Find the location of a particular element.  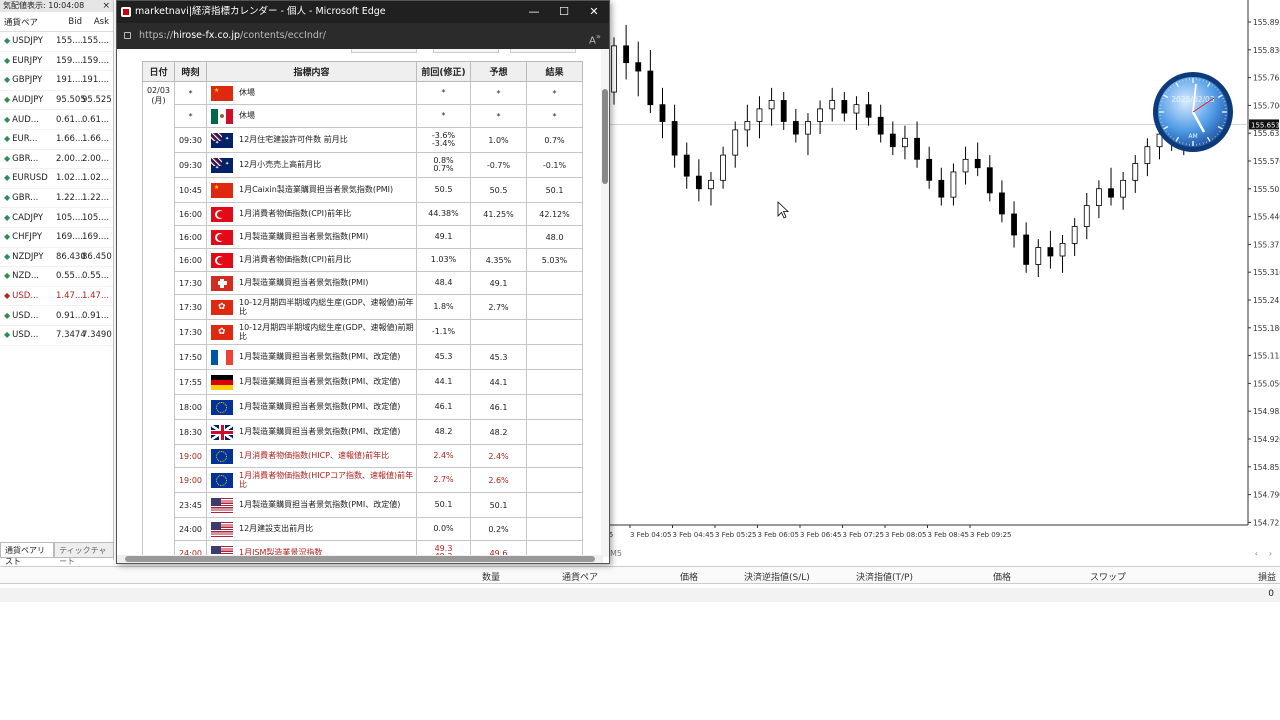

indicator-text: 12月住宅建設許可件数 前月比 is located at coordinates (327, 139).